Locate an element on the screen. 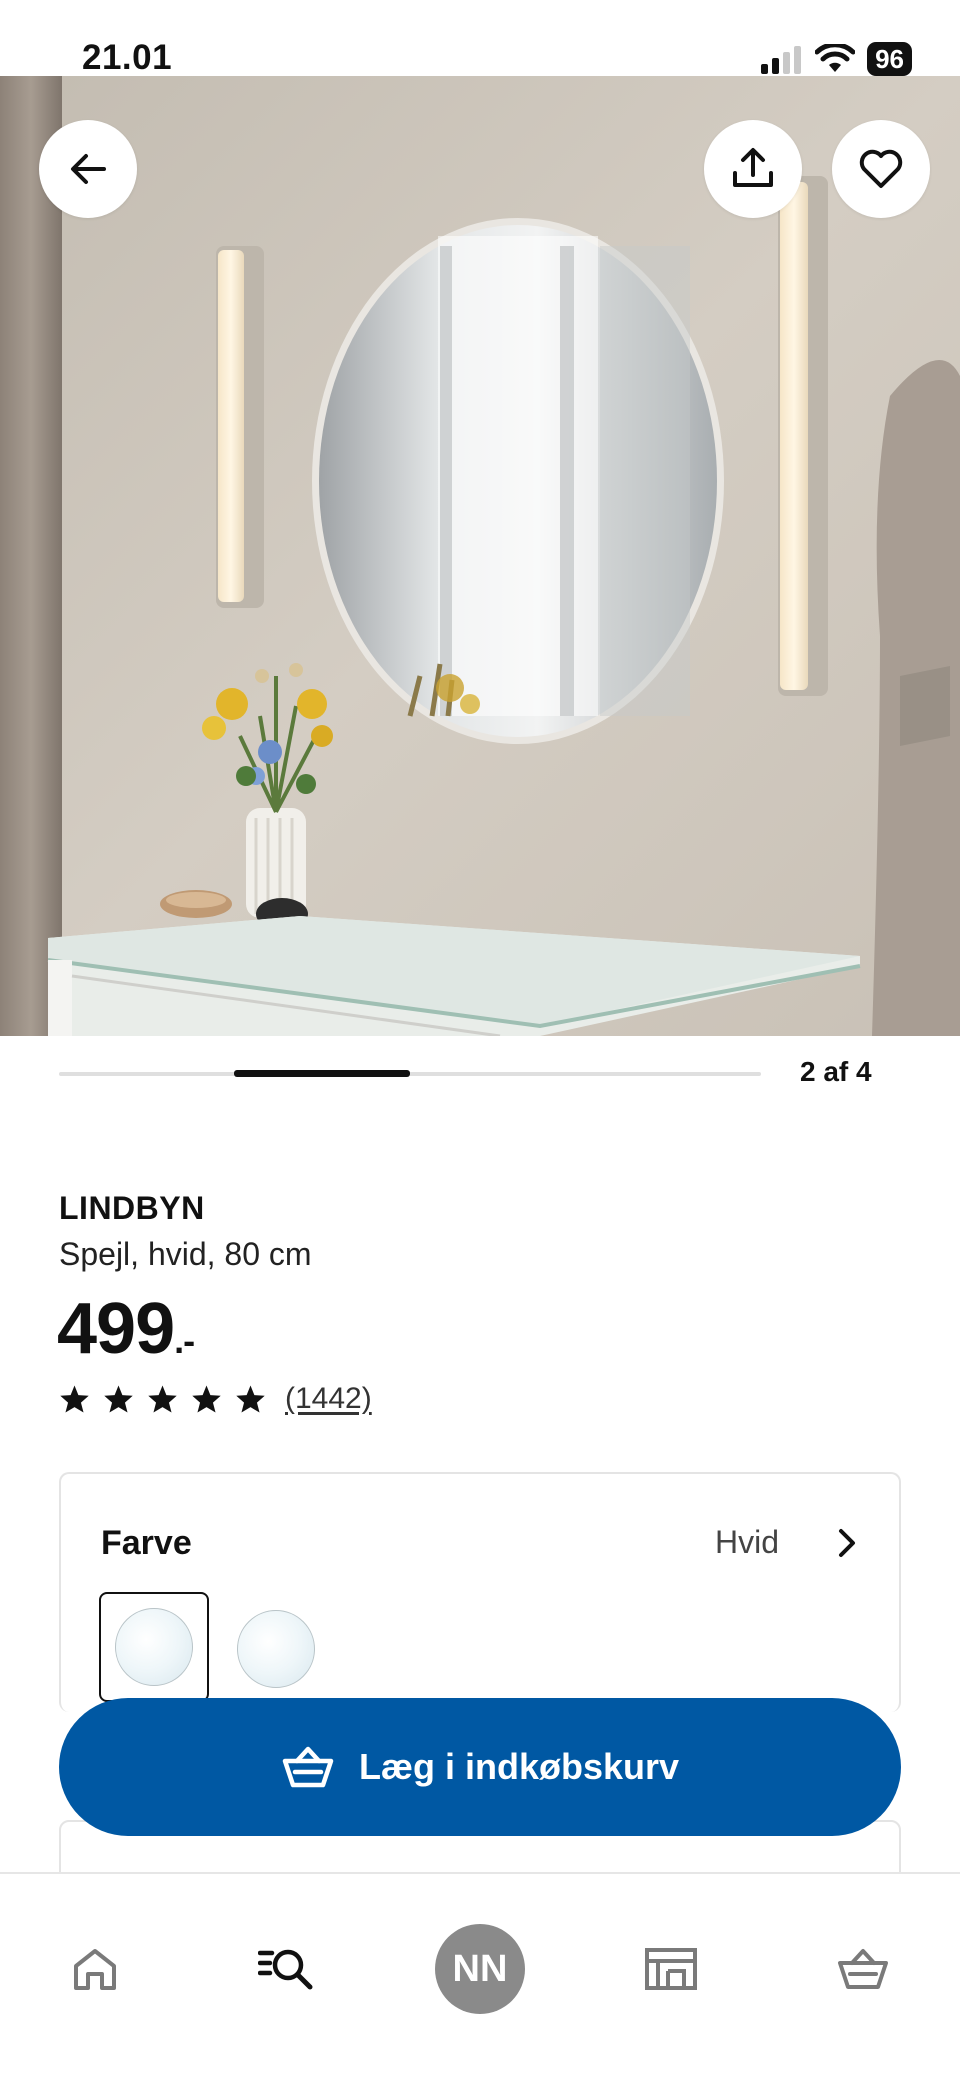 Image resolution: width=960 pixels, height=2078 pixels. arrow-left-icon is located at coordinates (88, 169).